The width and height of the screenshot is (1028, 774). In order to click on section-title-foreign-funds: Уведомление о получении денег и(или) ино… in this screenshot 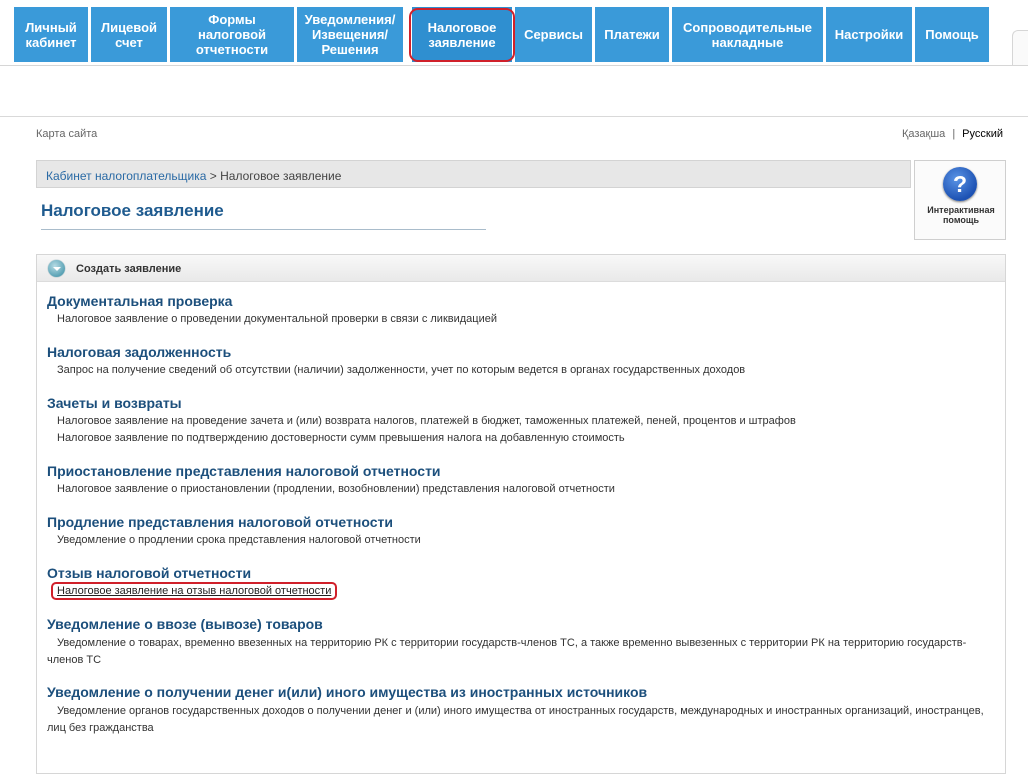, I will do `click(347, 692)`.